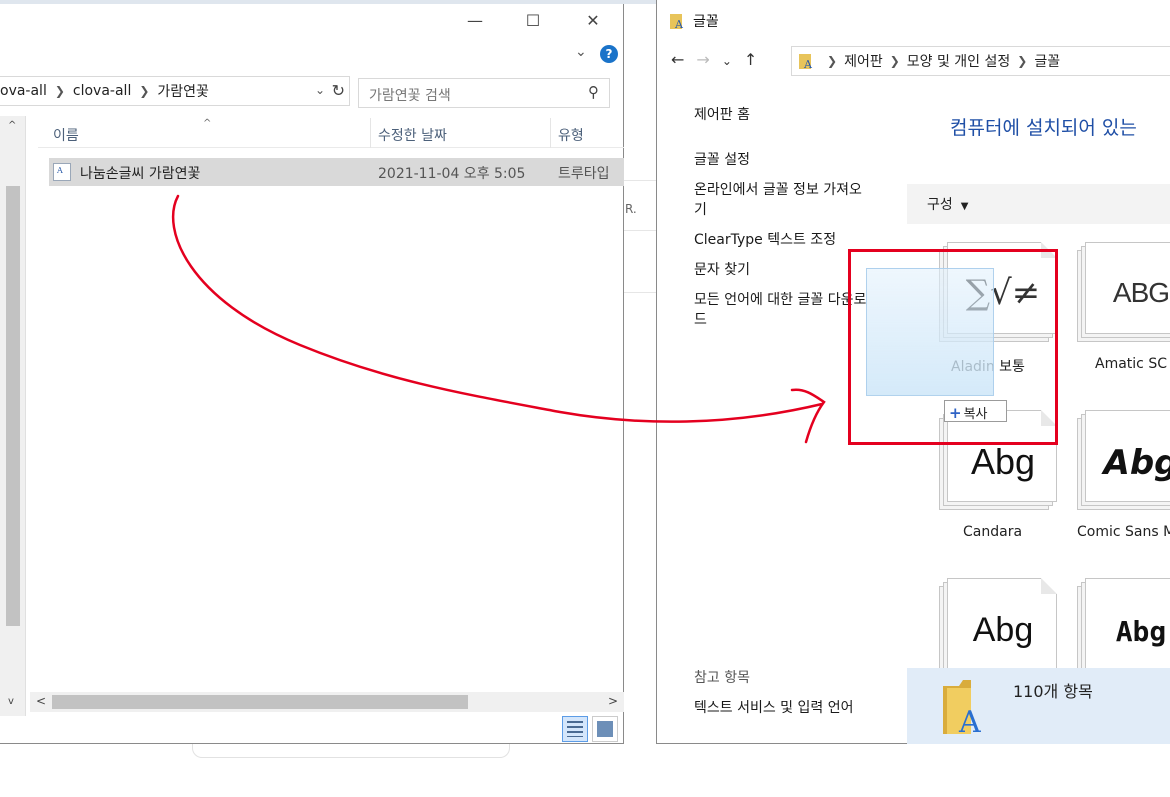 This screenshot has width=1170, height=797. What do you see at coordinates (331, 133) in the screenshot?
I see `column-header: 이름 수정한 날짜 유형` at bounding box center [331, 133].